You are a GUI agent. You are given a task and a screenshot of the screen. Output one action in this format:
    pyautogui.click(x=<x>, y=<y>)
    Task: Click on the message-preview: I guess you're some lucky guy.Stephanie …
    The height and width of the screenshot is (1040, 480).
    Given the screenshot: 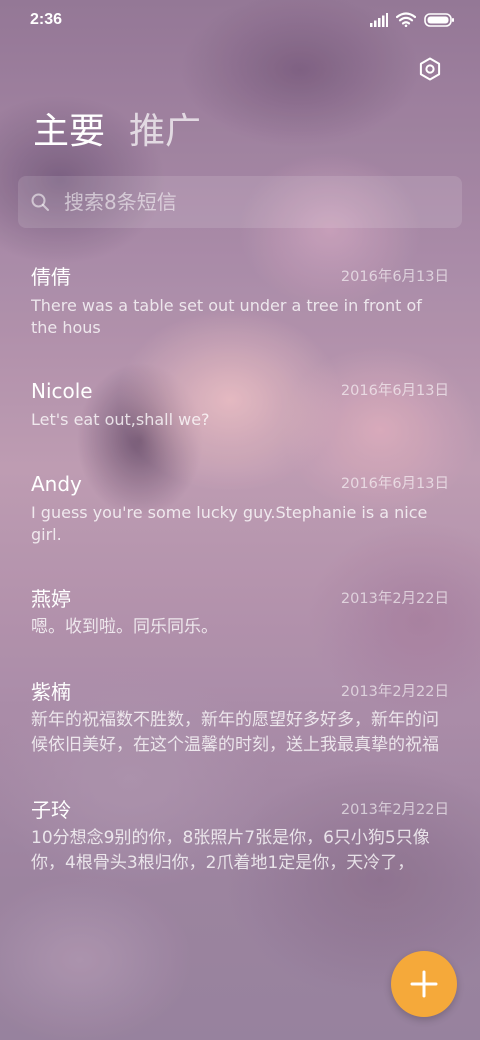 What is the action you would take?
    pyautogui.click(x=229, y=523)
    